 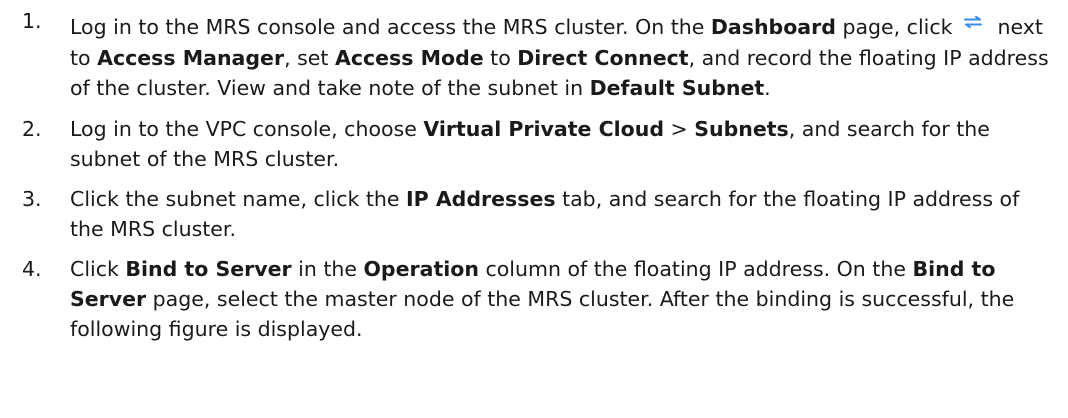 I want to click on bold-term: Virtual Private Cloud, so click(x=543, y=128).